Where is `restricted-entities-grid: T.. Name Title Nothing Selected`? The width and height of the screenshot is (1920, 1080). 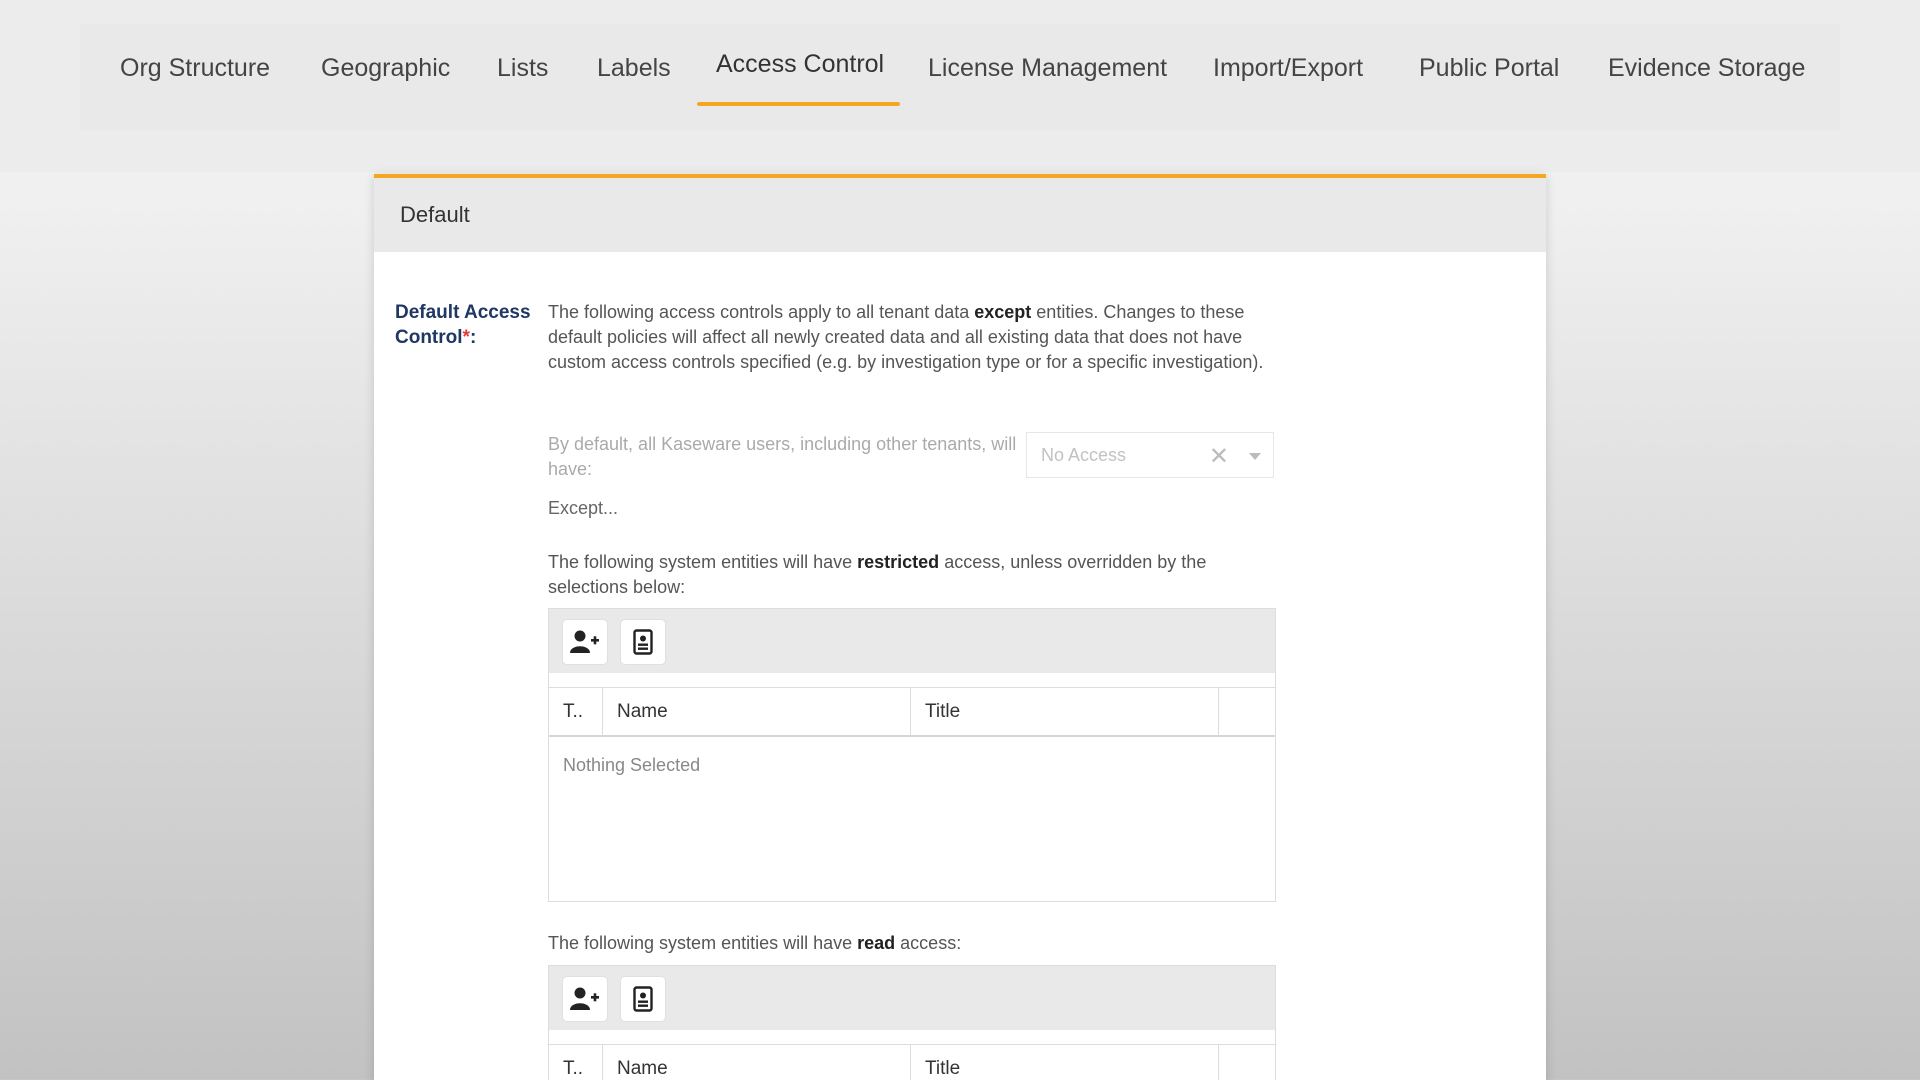 restricted-entities-grid: T.. Name Title Nothing Selected is located at coordinates (912, 755).